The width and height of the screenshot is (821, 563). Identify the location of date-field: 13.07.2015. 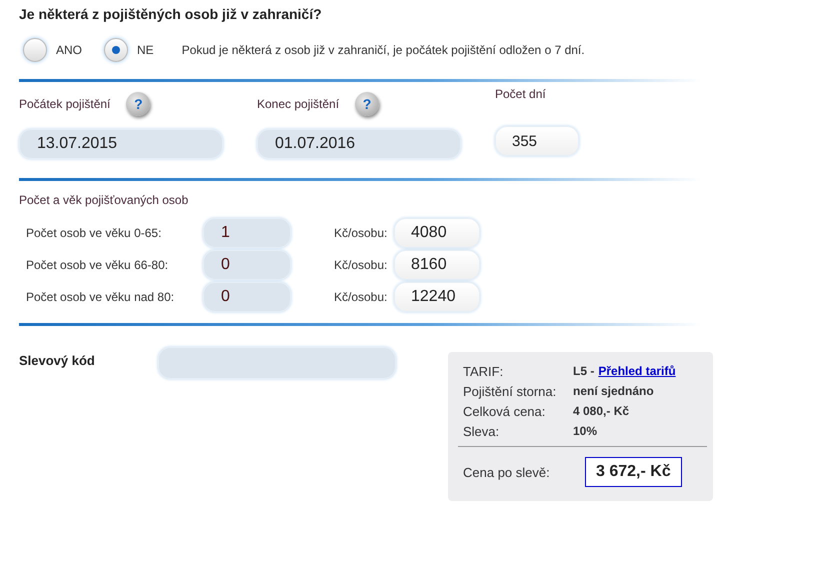
(121, 144).